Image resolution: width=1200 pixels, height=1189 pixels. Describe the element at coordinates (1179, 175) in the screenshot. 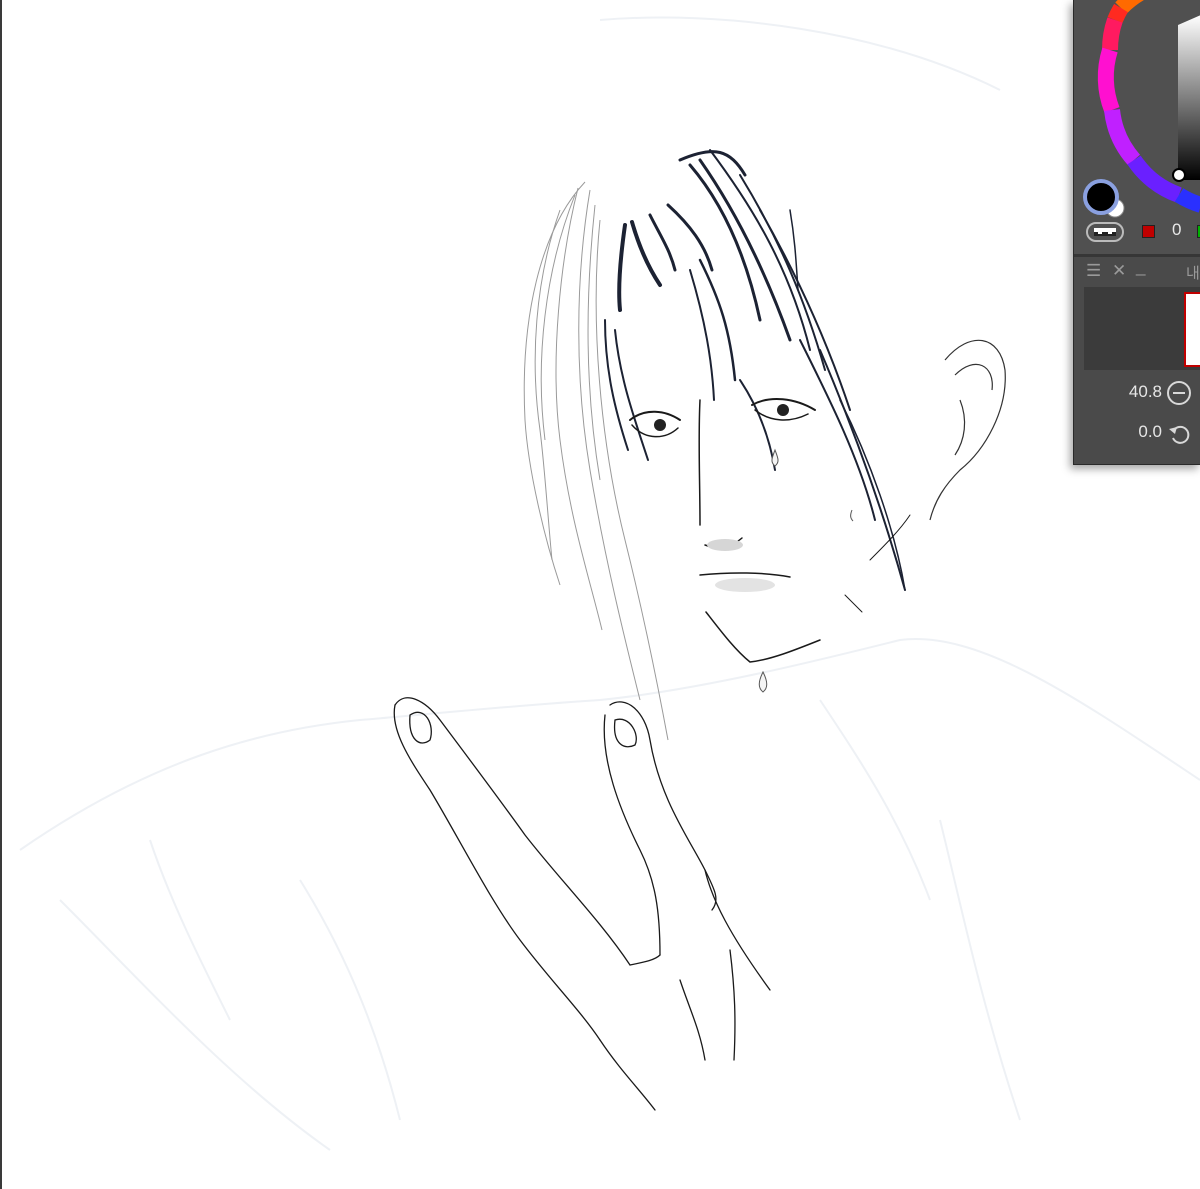

I see `color-picker-cursor` at that location.